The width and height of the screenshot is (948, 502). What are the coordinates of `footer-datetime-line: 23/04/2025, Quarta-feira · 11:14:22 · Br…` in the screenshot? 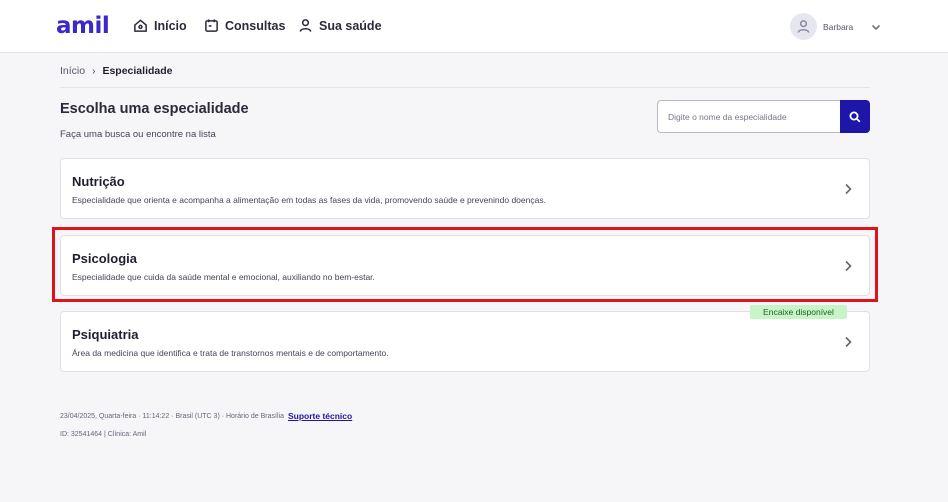 It's located at (206, 416).